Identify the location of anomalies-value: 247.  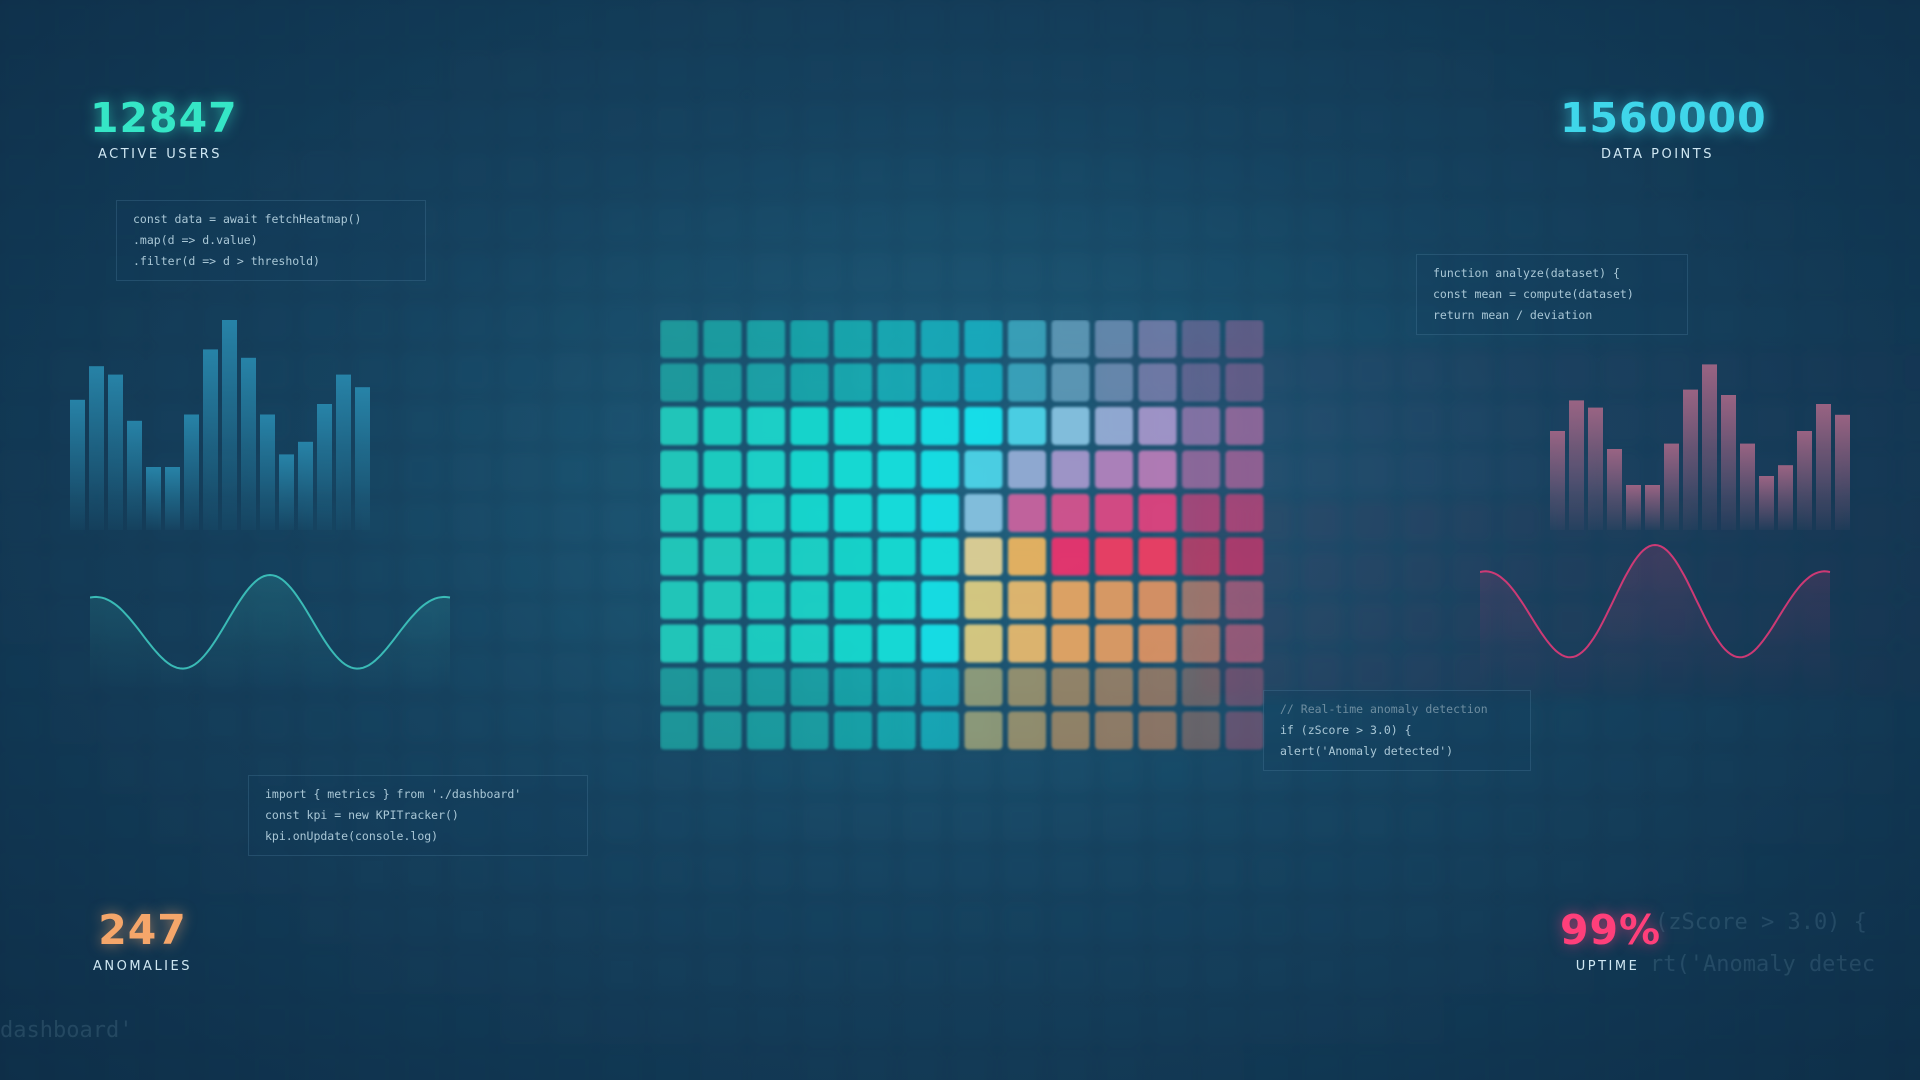
(142, 930).